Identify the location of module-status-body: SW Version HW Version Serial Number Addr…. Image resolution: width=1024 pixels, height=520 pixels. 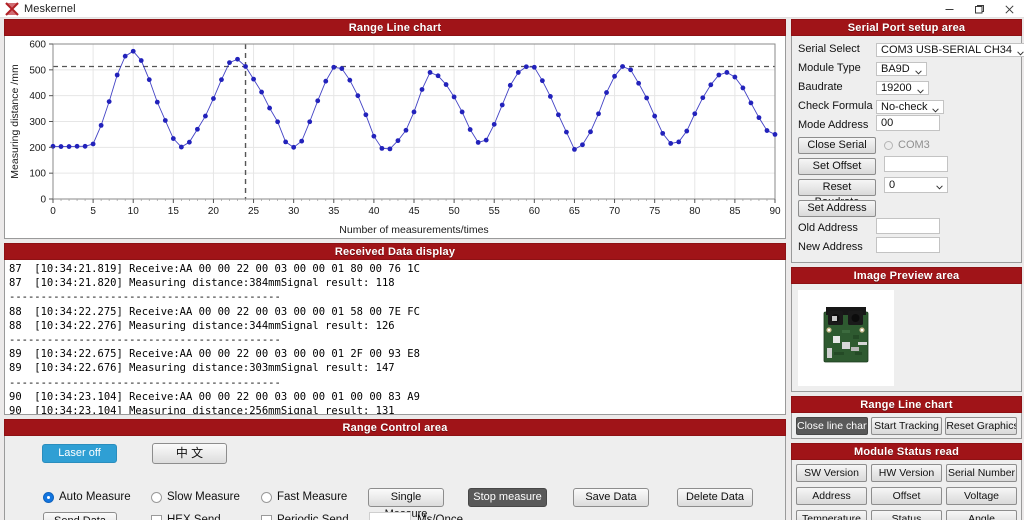
(906, 490).